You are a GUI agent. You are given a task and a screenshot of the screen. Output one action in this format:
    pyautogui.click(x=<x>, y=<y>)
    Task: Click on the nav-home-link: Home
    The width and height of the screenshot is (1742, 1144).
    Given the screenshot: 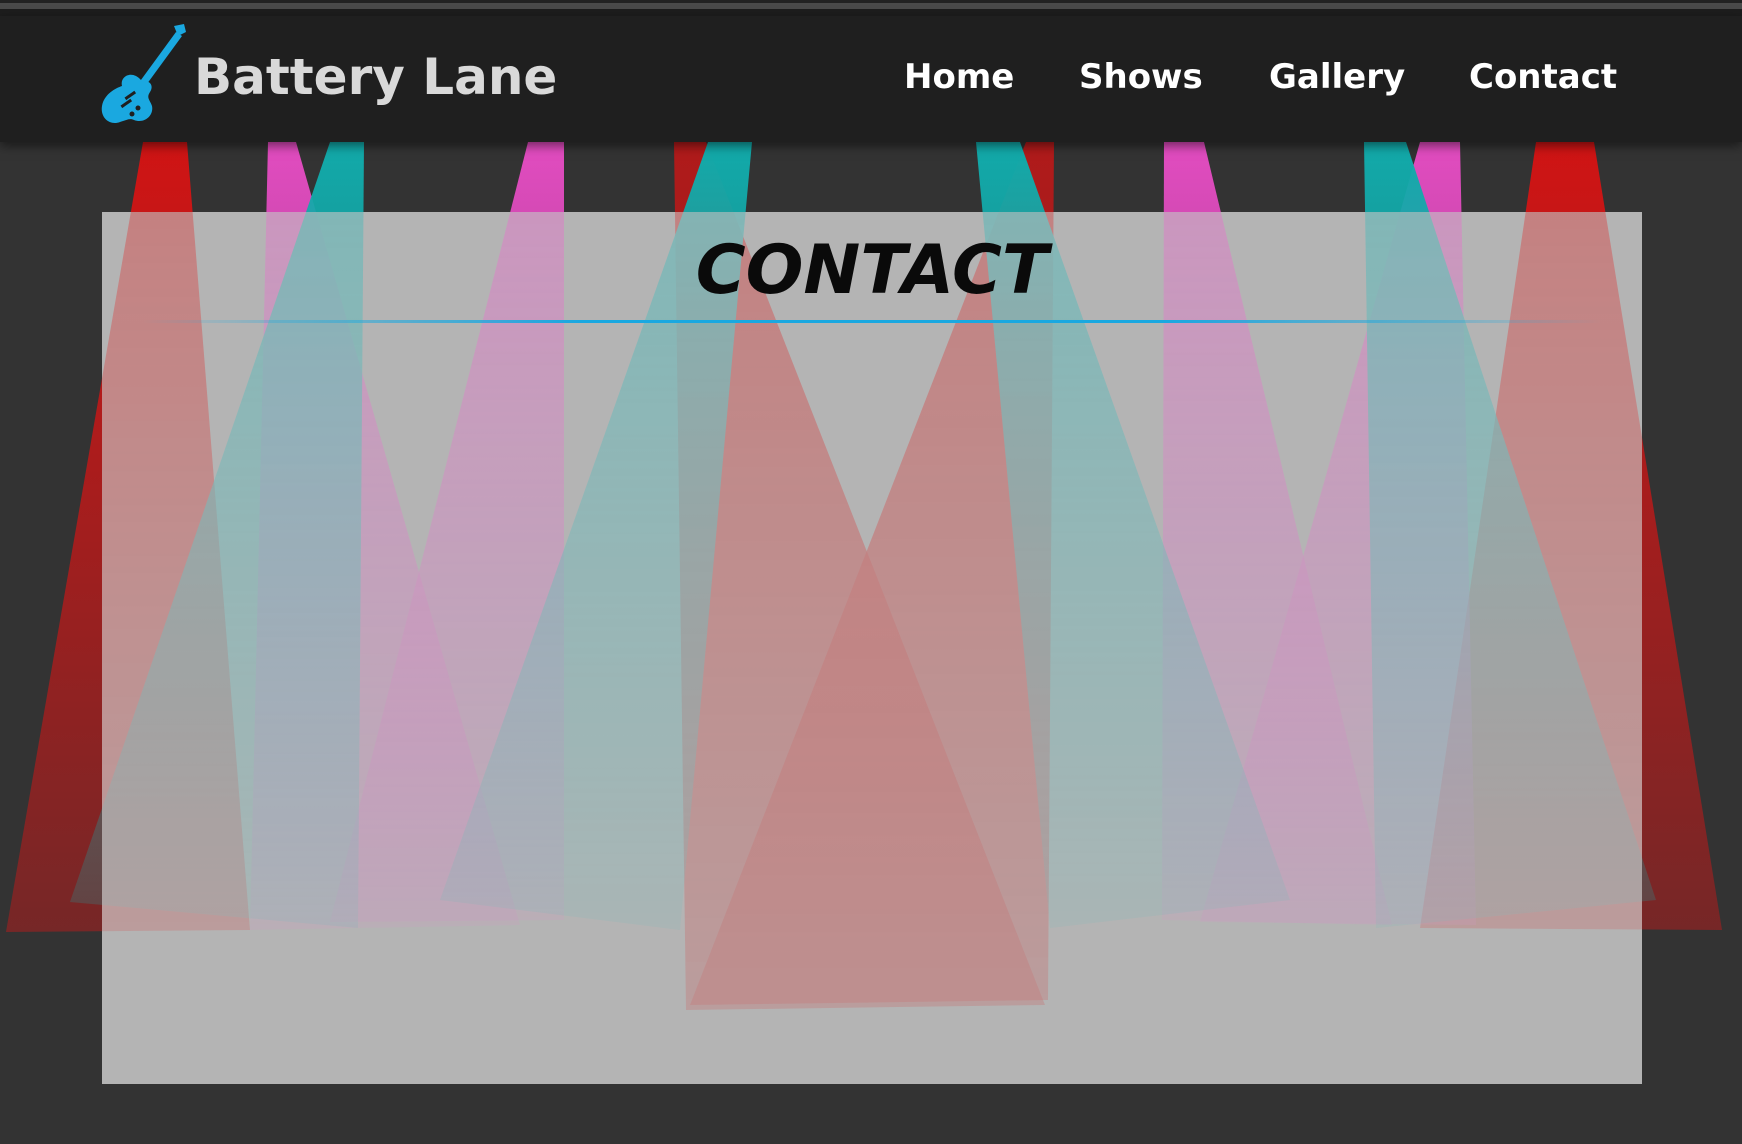 What is the action you would take?
    pyautogui.click(x=959, y=77)
    